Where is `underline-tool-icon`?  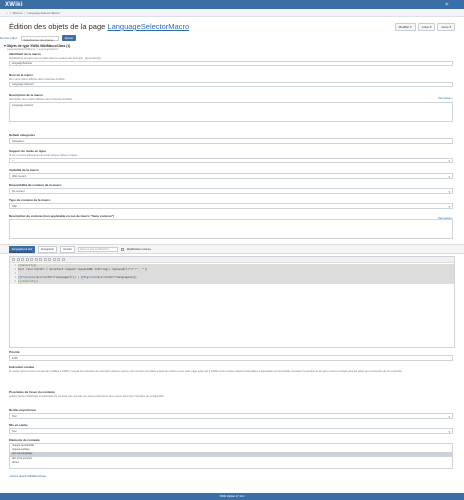 underline-tool-icon is located at coordinates (22, 259).